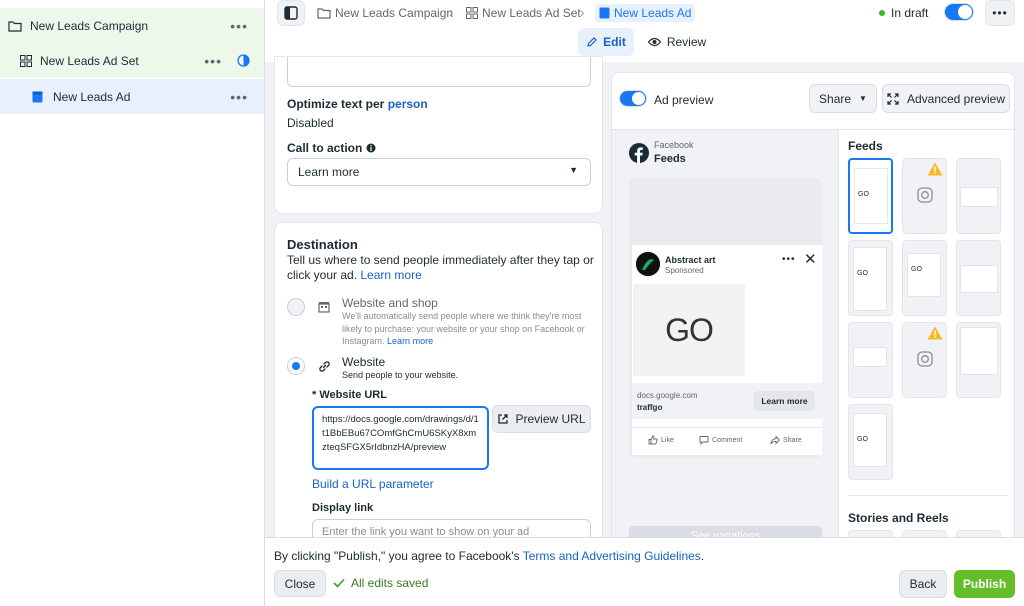  What do you see at coordinates (870, 442) in the screenshot?
I see `placement-thumb-feed-10: GO` at bounding box center [870, 442].